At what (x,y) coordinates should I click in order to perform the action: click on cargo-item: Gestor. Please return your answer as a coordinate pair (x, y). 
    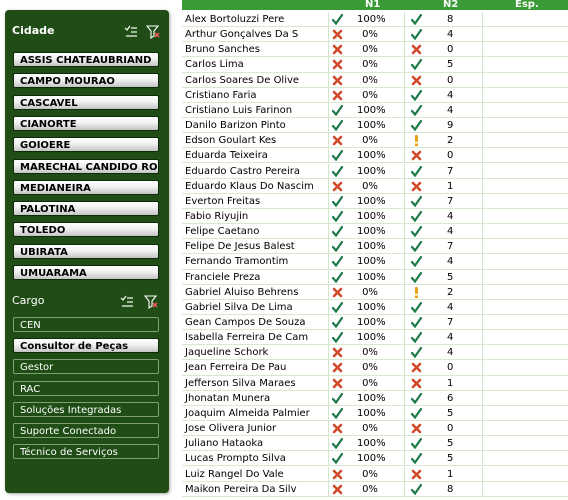
    Looking at the image, I should click on (86, 367).